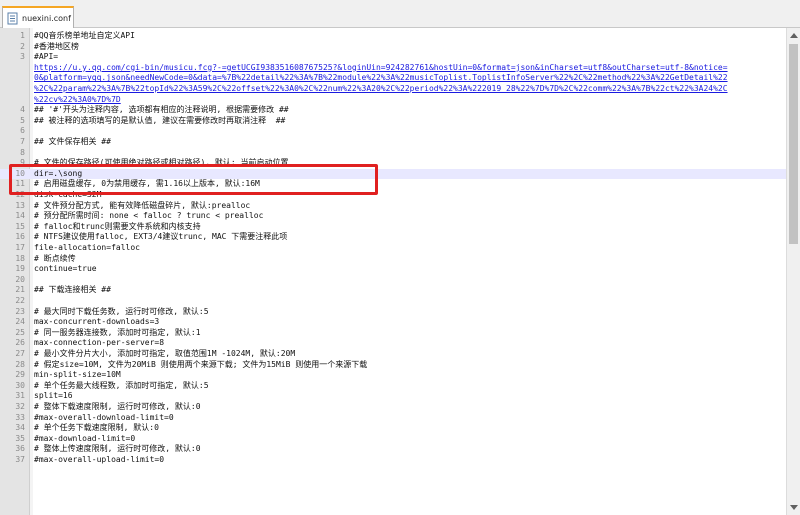  Describe the element at coordinates (121, 311) in the screenshot. I see `code-line-text: # 最大同时下载任务数, 运行时可修改, 默认:5` at that location.